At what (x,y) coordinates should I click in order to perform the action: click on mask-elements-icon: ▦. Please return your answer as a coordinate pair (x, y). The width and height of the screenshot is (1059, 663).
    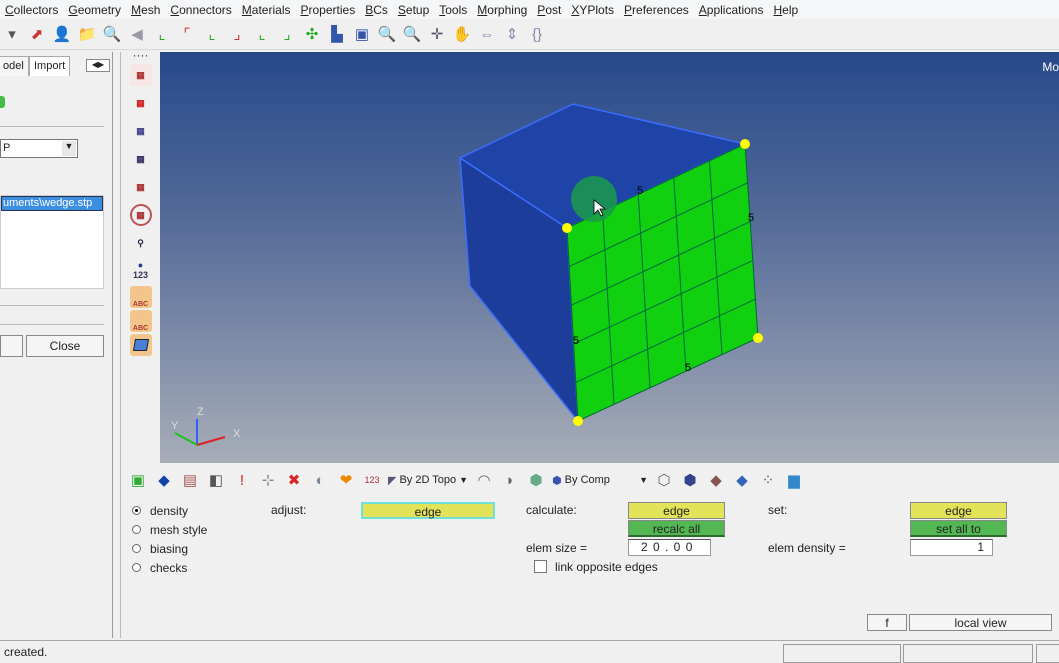
    Looking at the image, I should click on (140, 75).